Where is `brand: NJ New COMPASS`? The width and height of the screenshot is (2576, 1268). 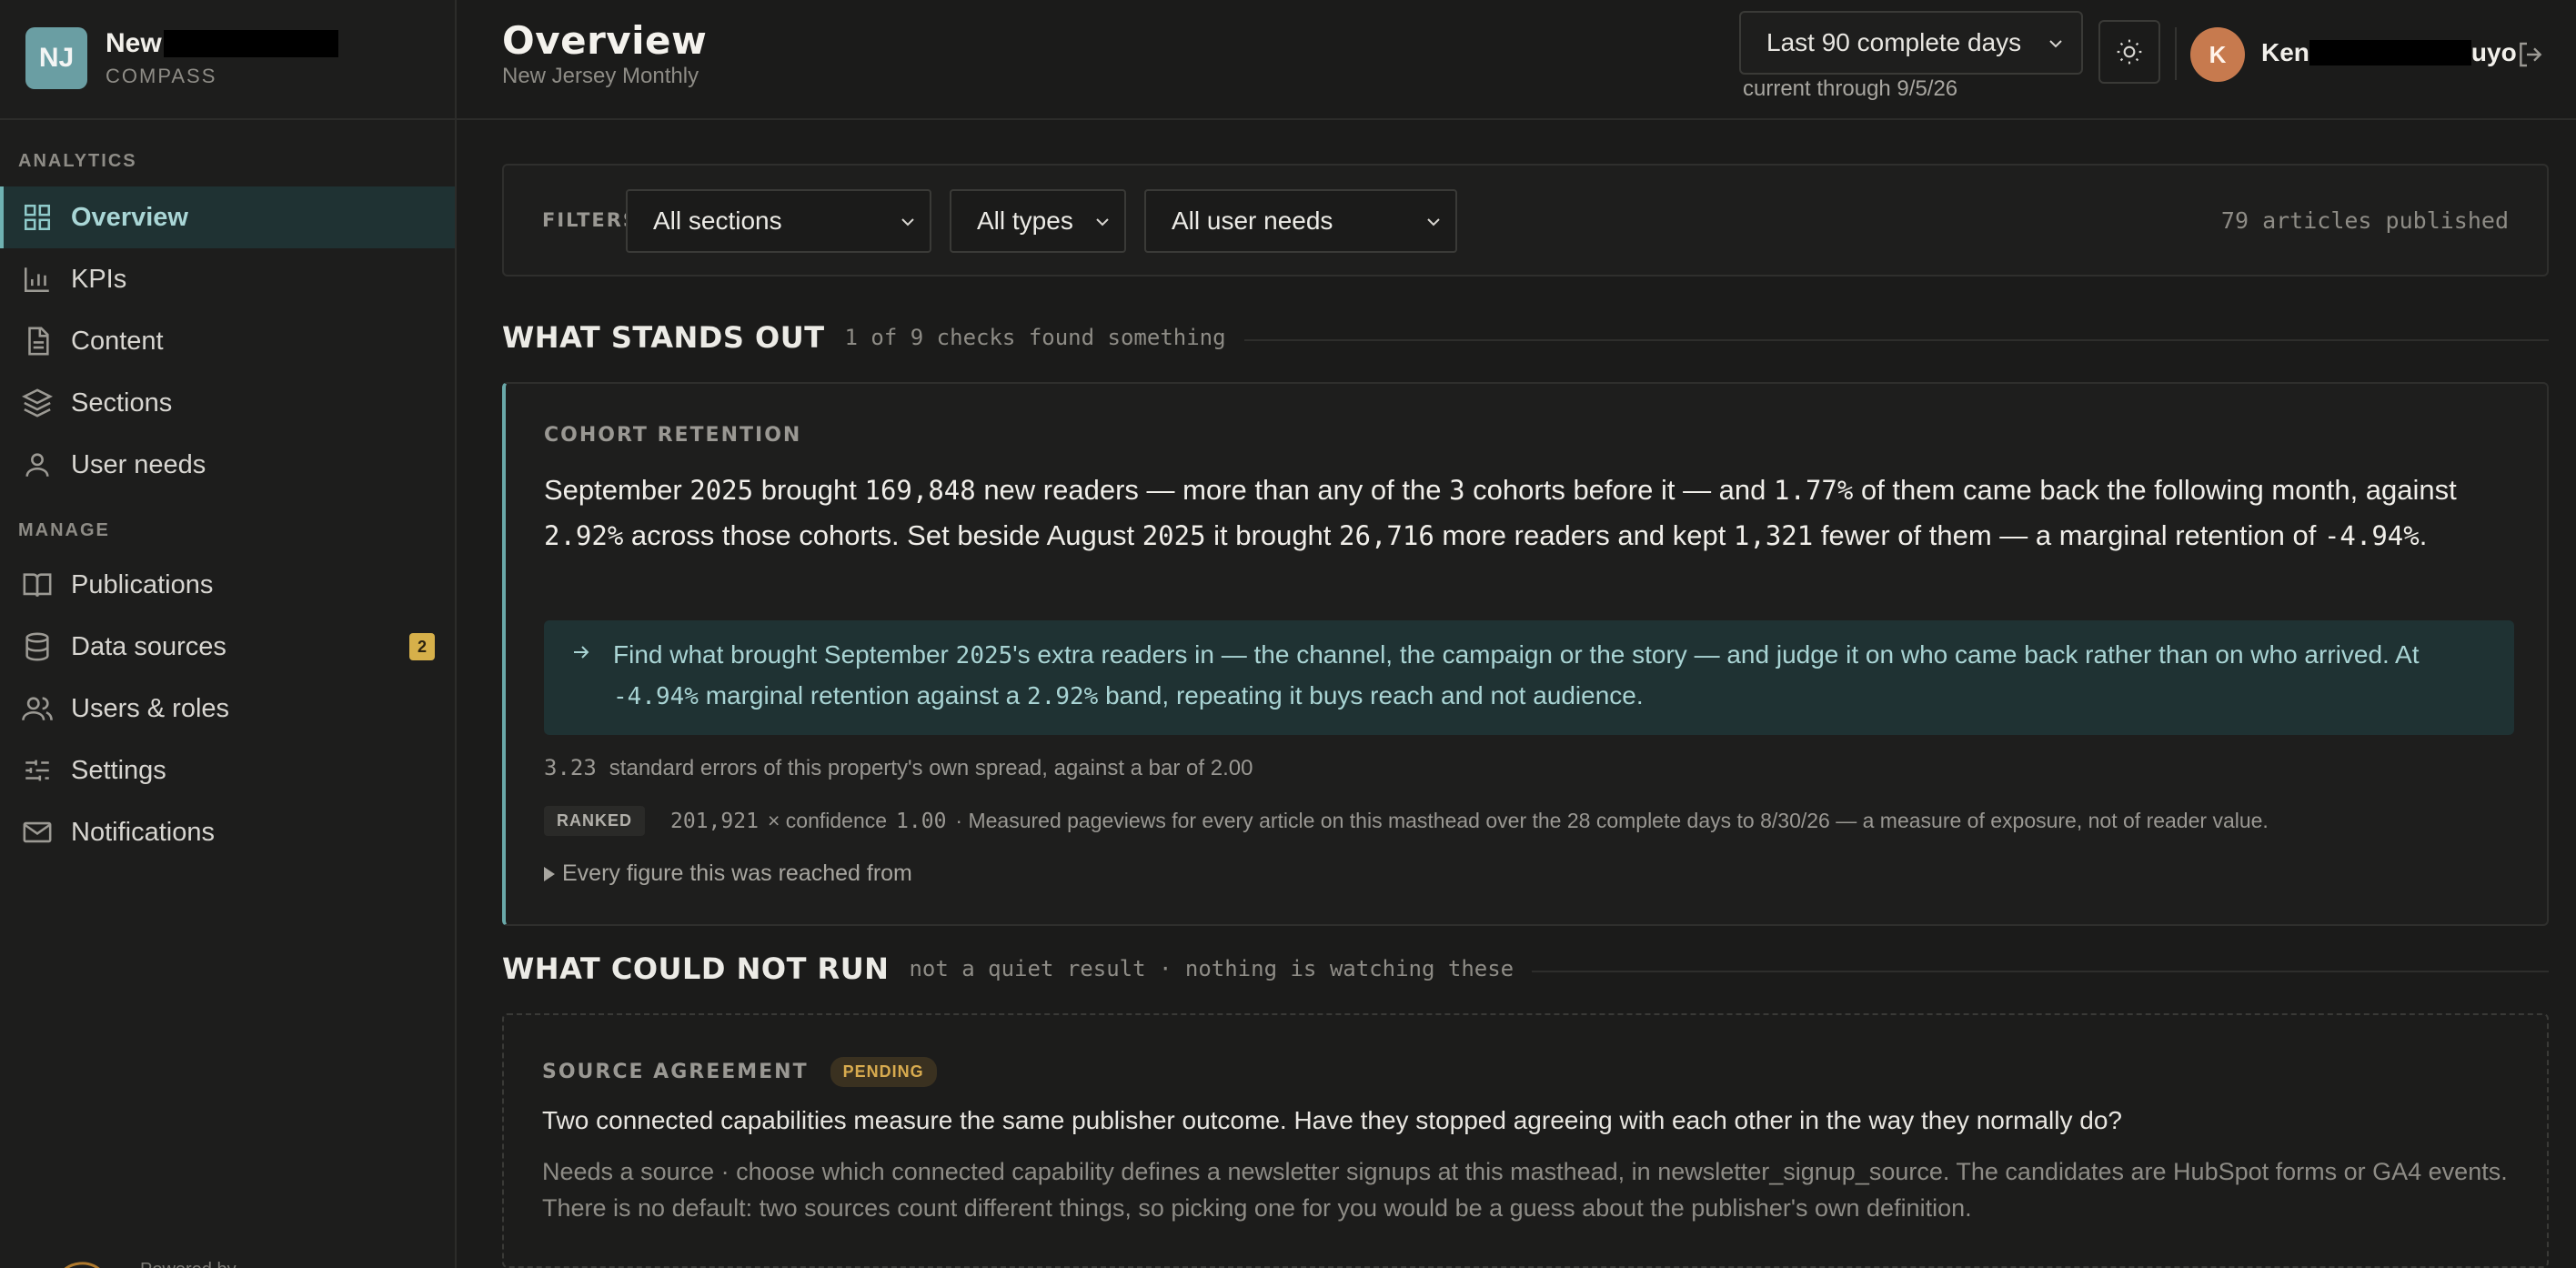 brand: NJ New COMPASS is located at coordinates (181, 58).